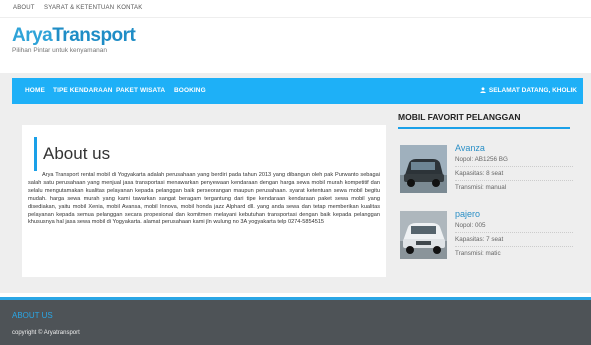  Describe the element at coordinates (481, 187) in the screenshot. I see `car-transmission: Transmisi: manual` at that location.